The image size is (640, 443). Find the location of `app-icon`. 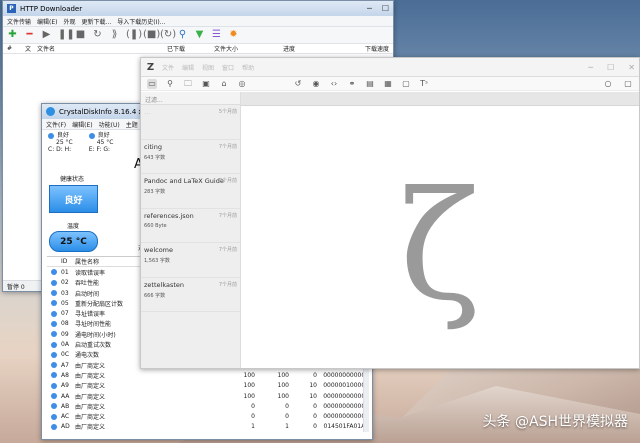

app-icon is located at coordinates (50, 111).